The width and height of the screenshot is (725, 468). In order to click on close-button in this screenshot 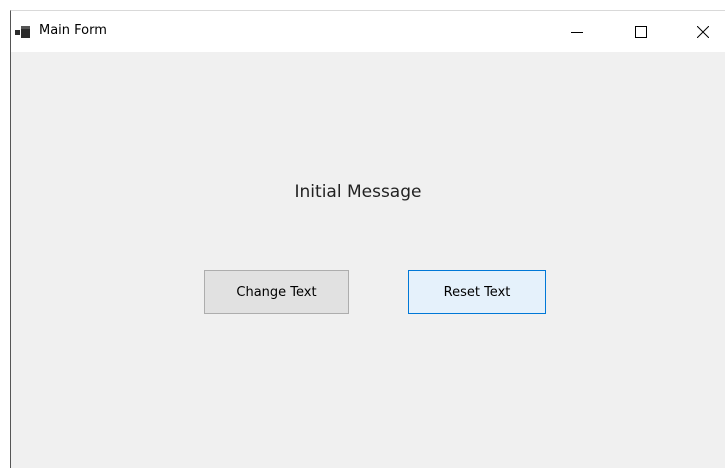, I will do `click(703, 31)`.